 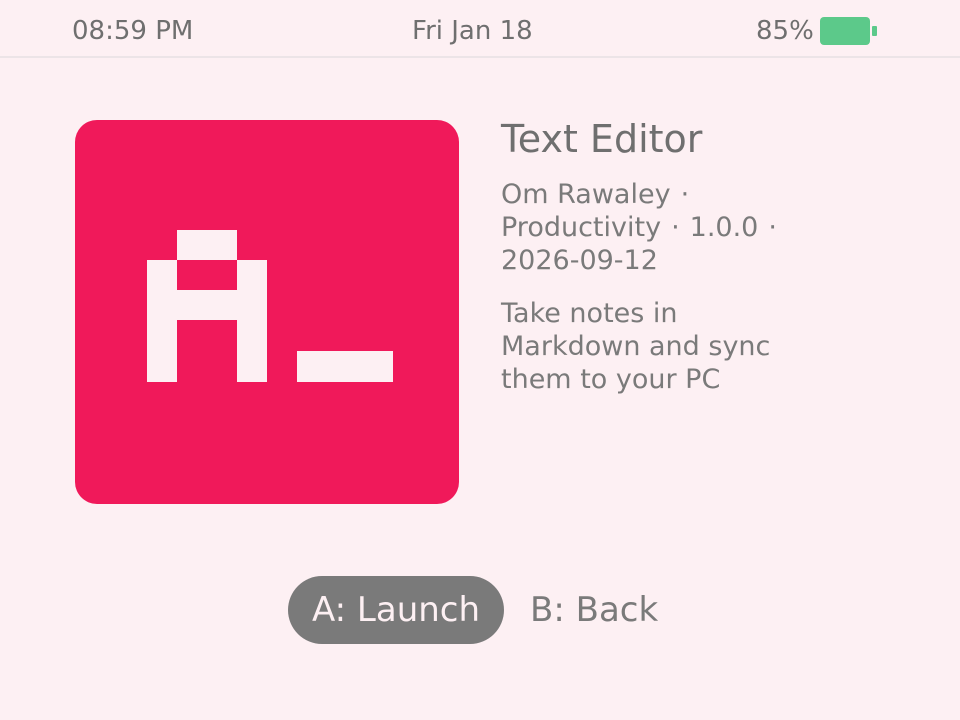 What do you see at coordinates (472, 31) in the screenshot?
I see `status-date: Fri Jan 18` at bounding box center [472, 31].